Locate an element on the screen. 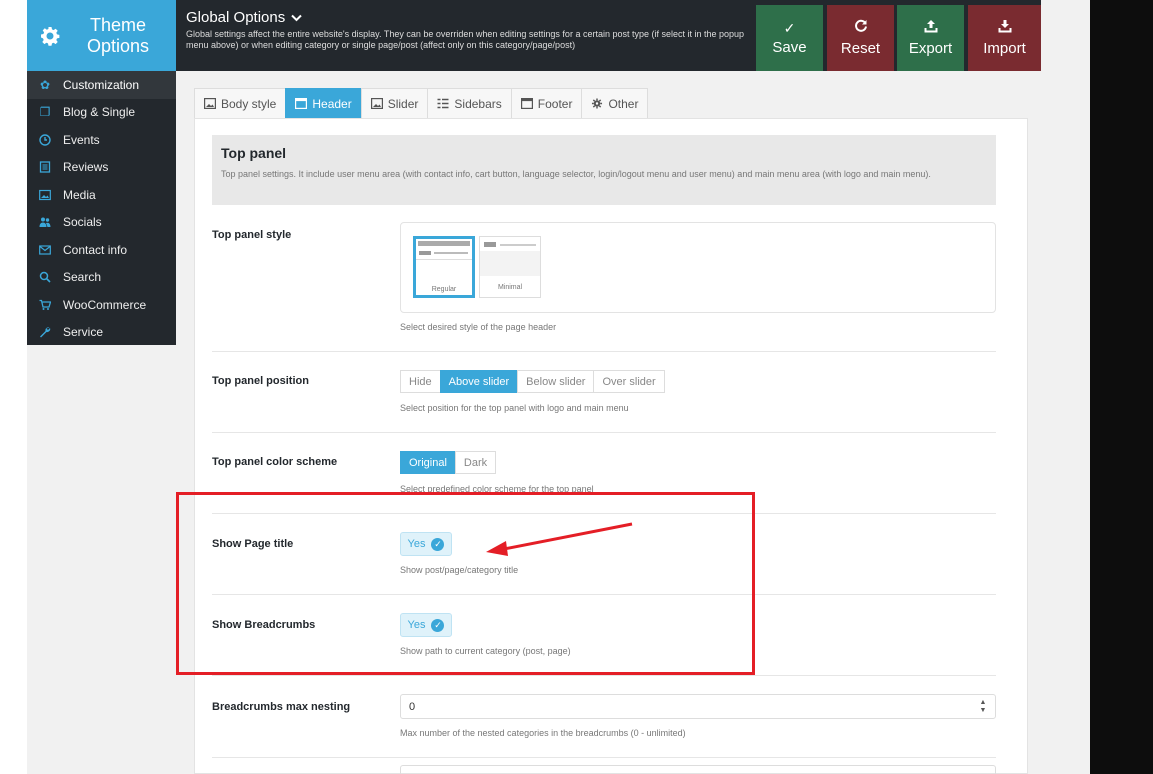  sidebar-item-customization: ✿ Customization is located at coordinates (101, 85).